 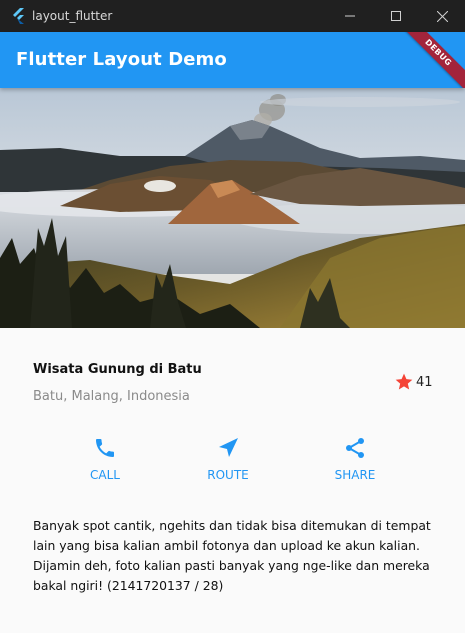 I want to click on flutter-logo-icon, so click(x=19, y=16).